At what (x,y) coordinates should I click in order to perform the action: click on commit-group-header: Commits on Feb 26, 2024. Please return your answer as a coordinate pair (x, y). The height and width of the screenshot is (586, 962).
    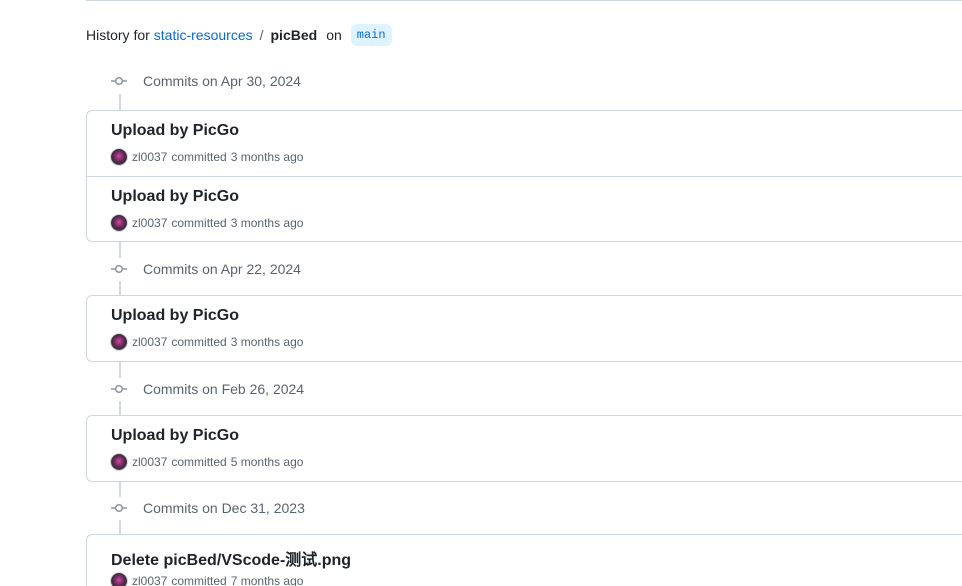
    Looking at the image, I should click on (206, 389).